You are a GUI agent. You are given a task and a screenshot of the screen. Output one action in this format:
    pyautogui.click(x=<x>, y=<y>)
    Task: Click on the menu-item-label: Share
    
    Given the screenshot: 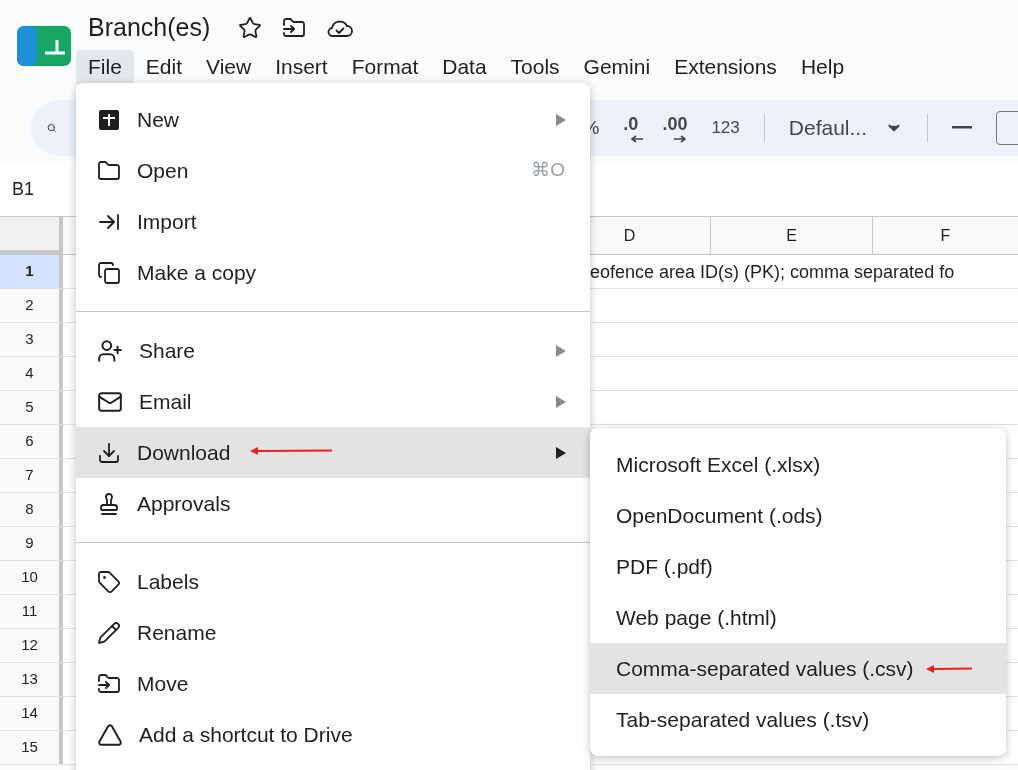 What is the action you would take?
    pyautogui.click(x=167, y=350)
    